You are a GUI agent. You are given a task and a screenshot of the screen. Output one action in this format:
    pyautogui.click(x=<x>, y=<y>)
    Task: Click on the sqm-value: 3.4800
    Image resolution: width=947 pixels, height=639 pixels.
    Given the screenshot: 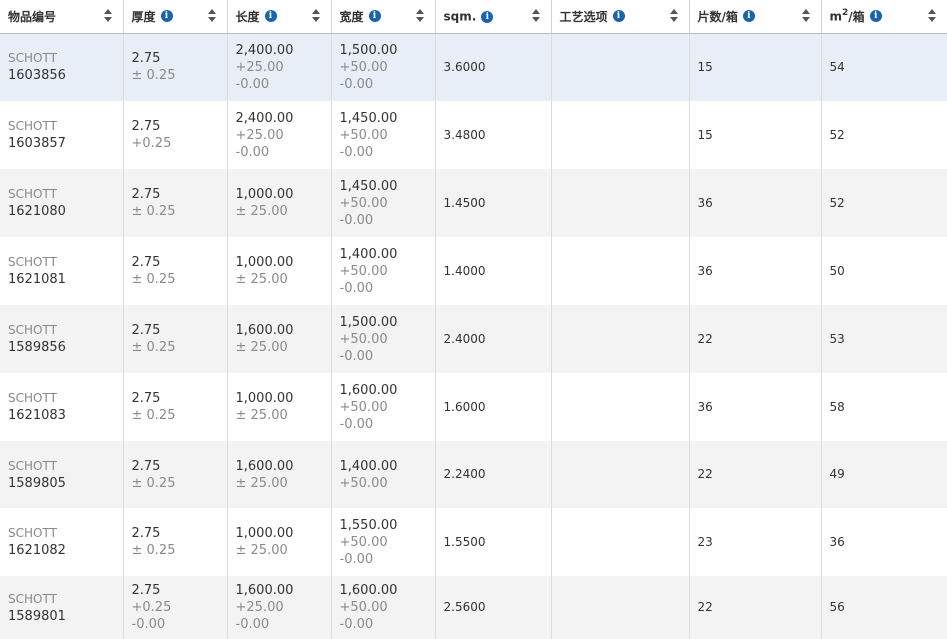 What is the action you would take?
    pyautogui.click(x=464, y=134)
    